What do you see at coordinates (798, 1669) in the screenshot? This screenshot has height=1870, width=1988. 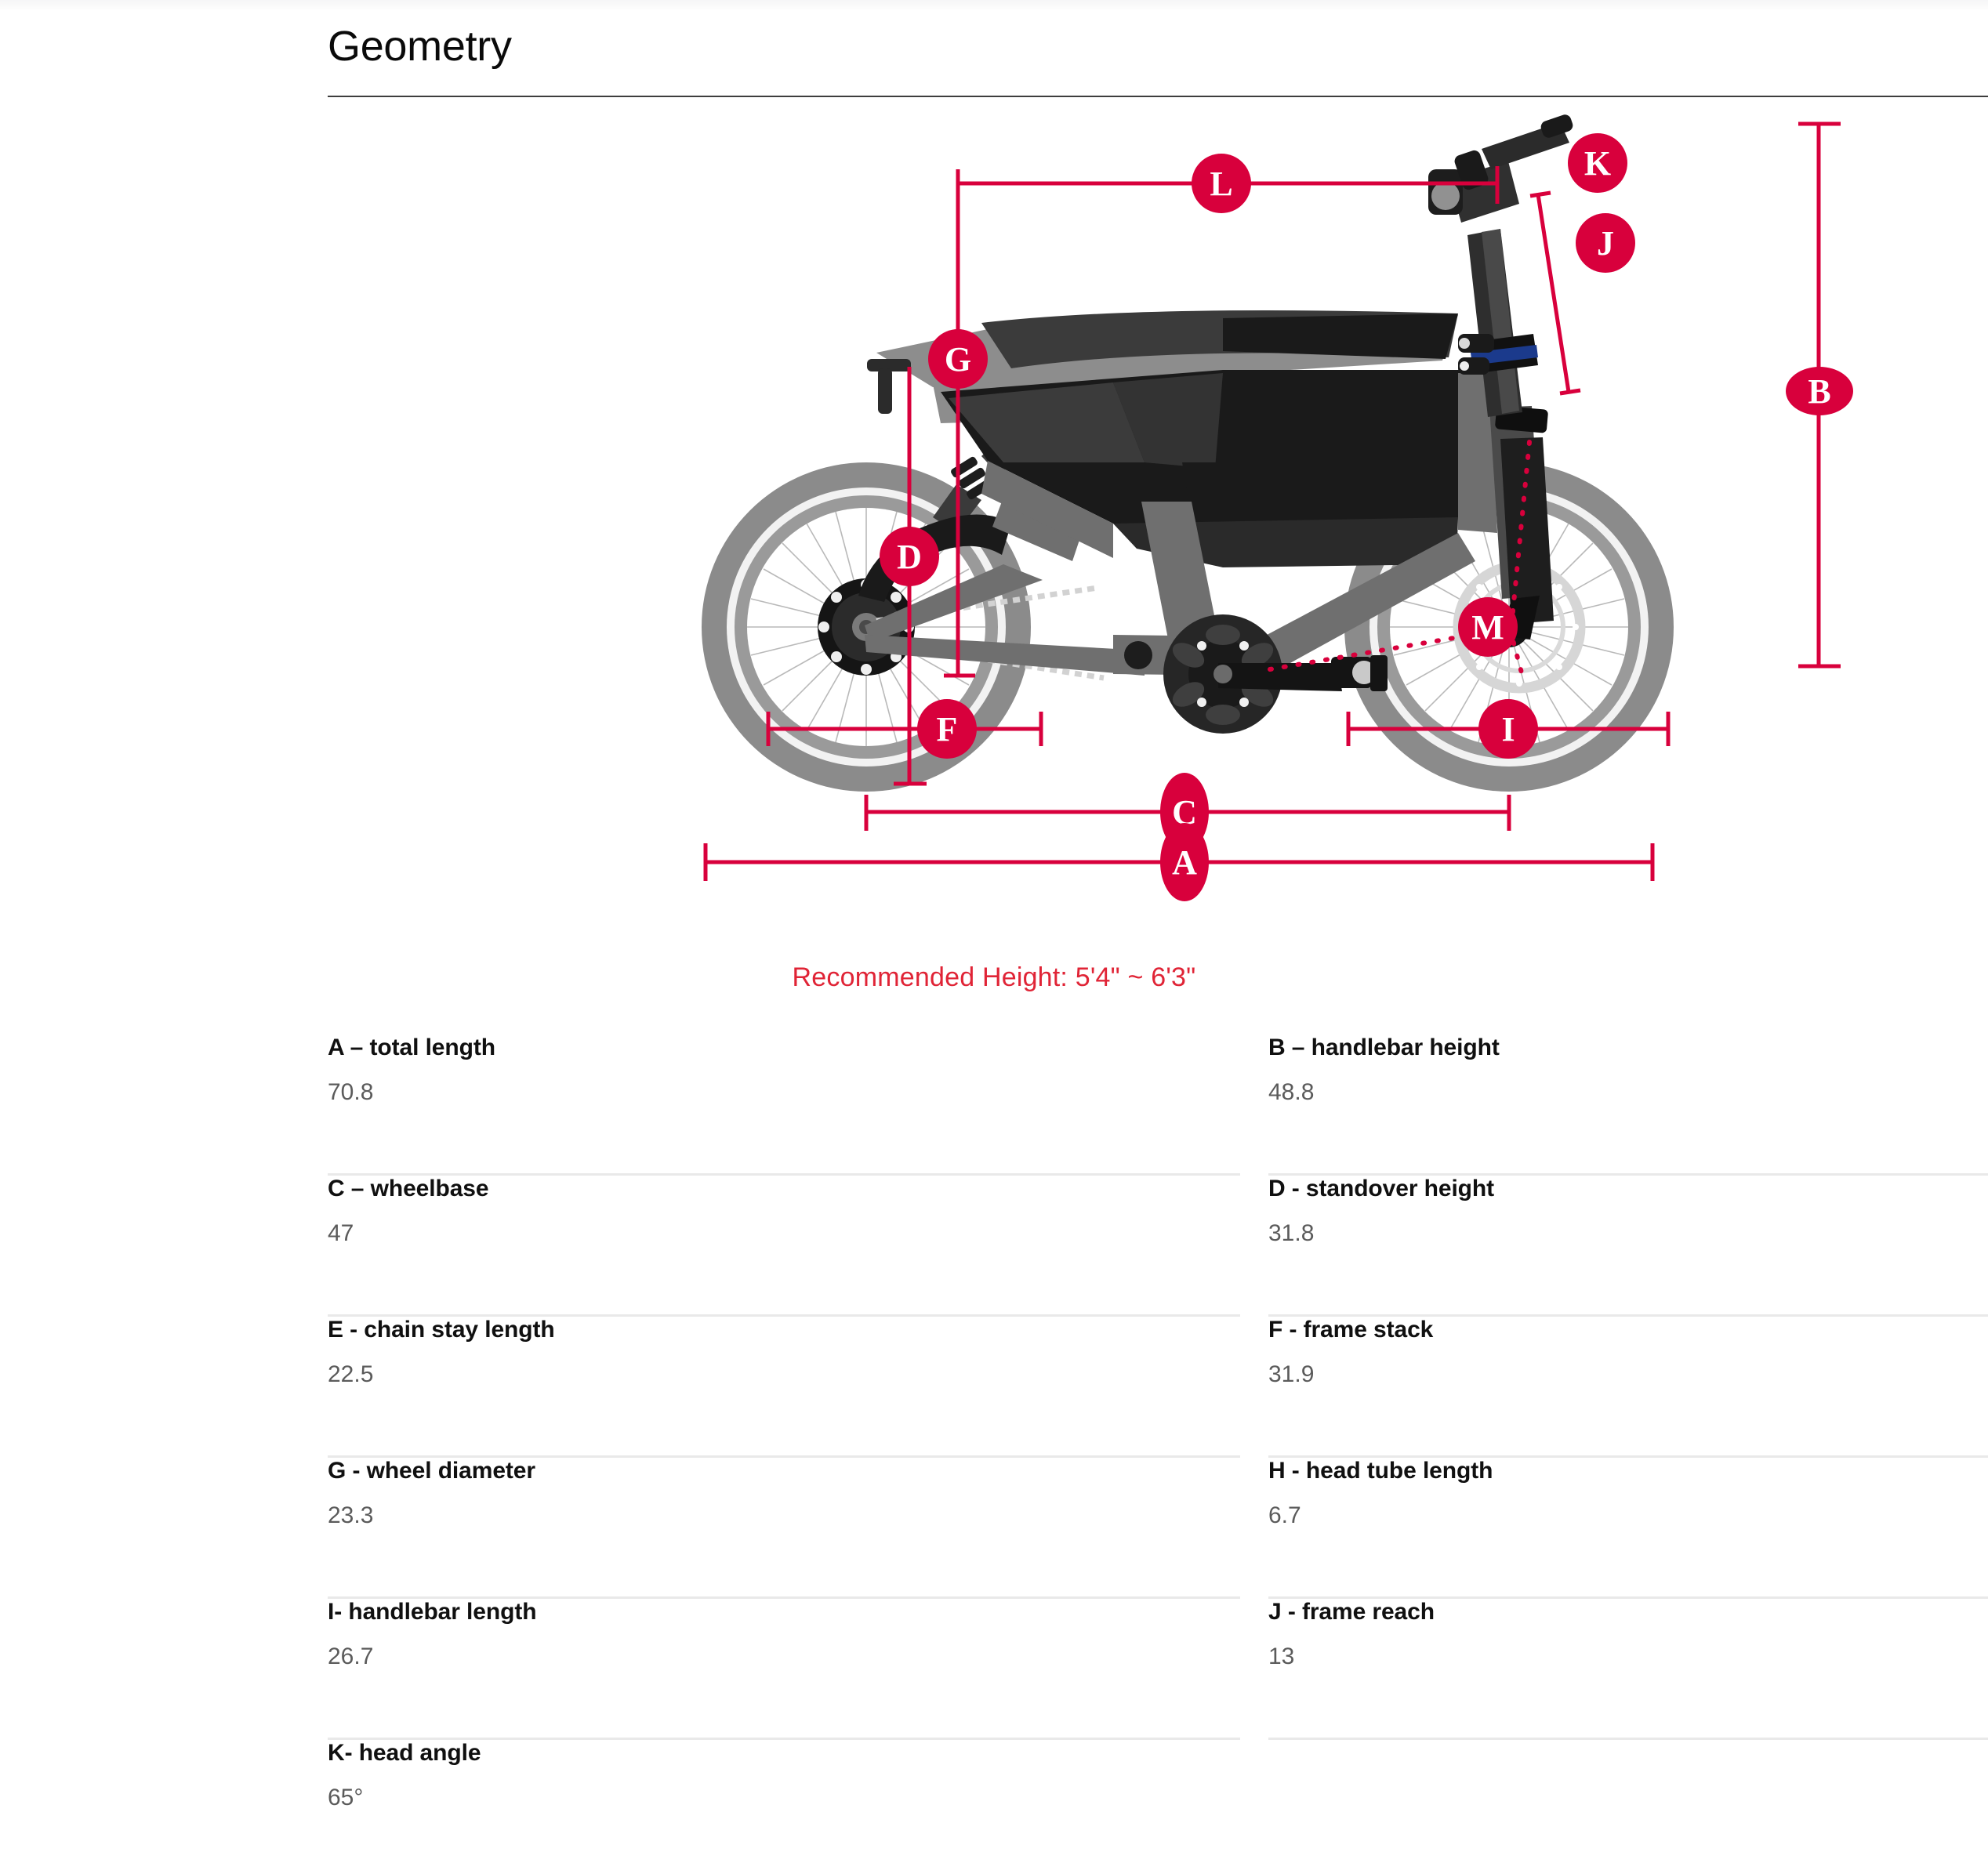 I see `spec-item-i: I- handlebar length 26.7` at bounding box center [798, 1669].